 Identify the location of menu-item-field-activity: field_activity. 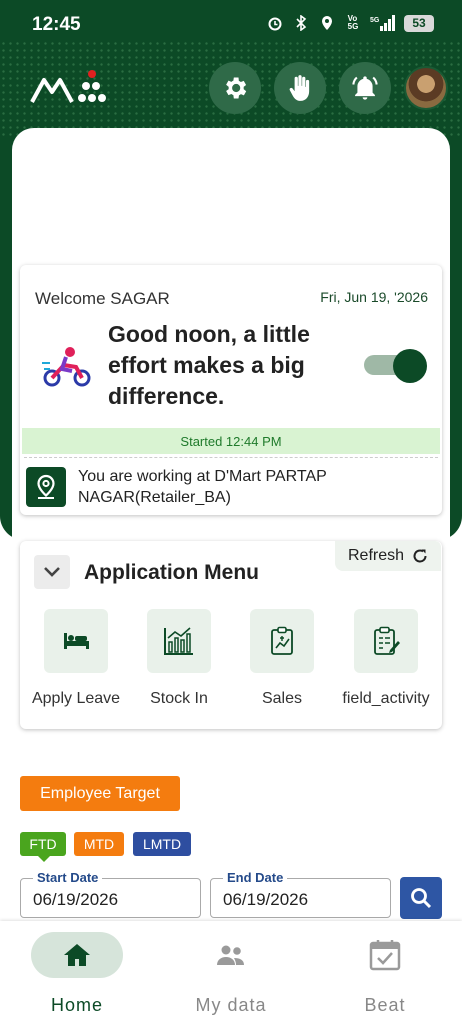
(386, 658).